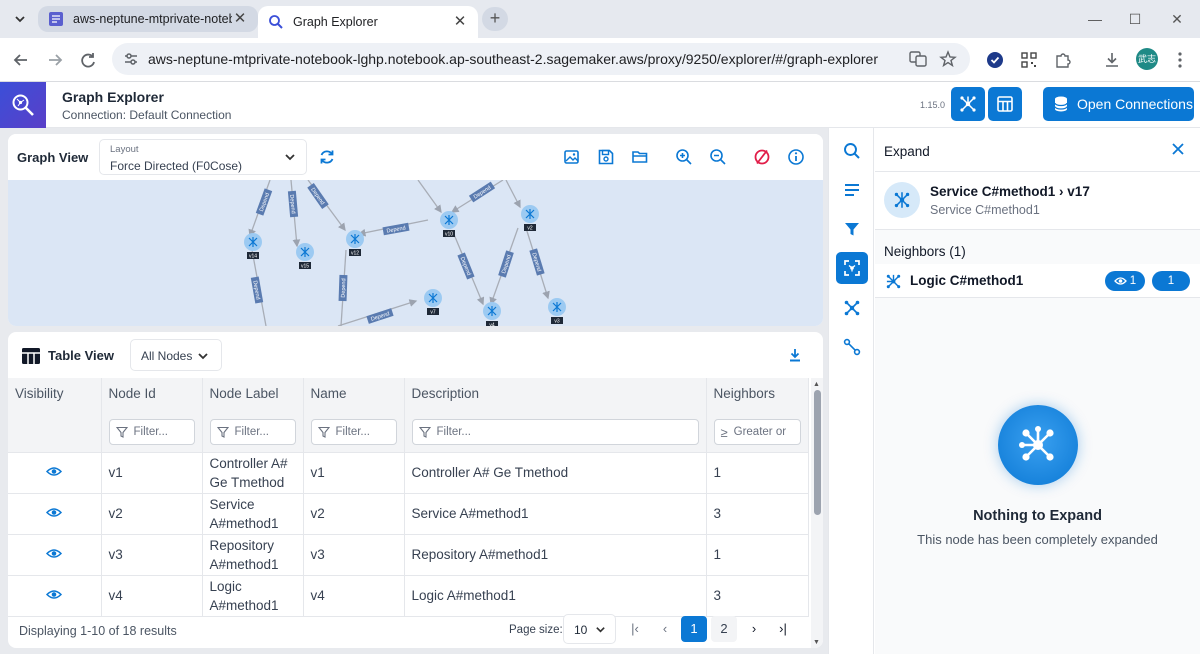 This screenshot has width=1200, height=654. I want to click on graph-node: v3, so click(557, 311).